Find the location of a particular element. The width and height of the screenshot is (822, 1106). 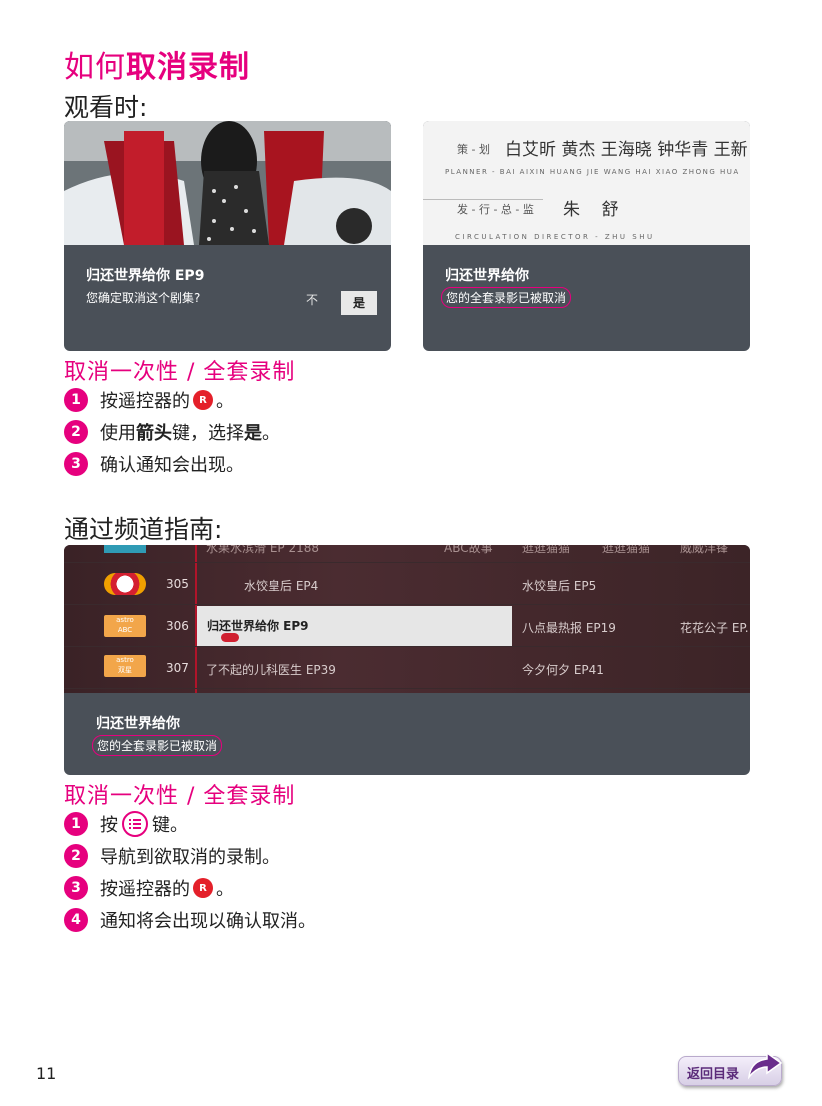

back-to-contents-button: 返回目录 is located at coordinates (730, 1068).